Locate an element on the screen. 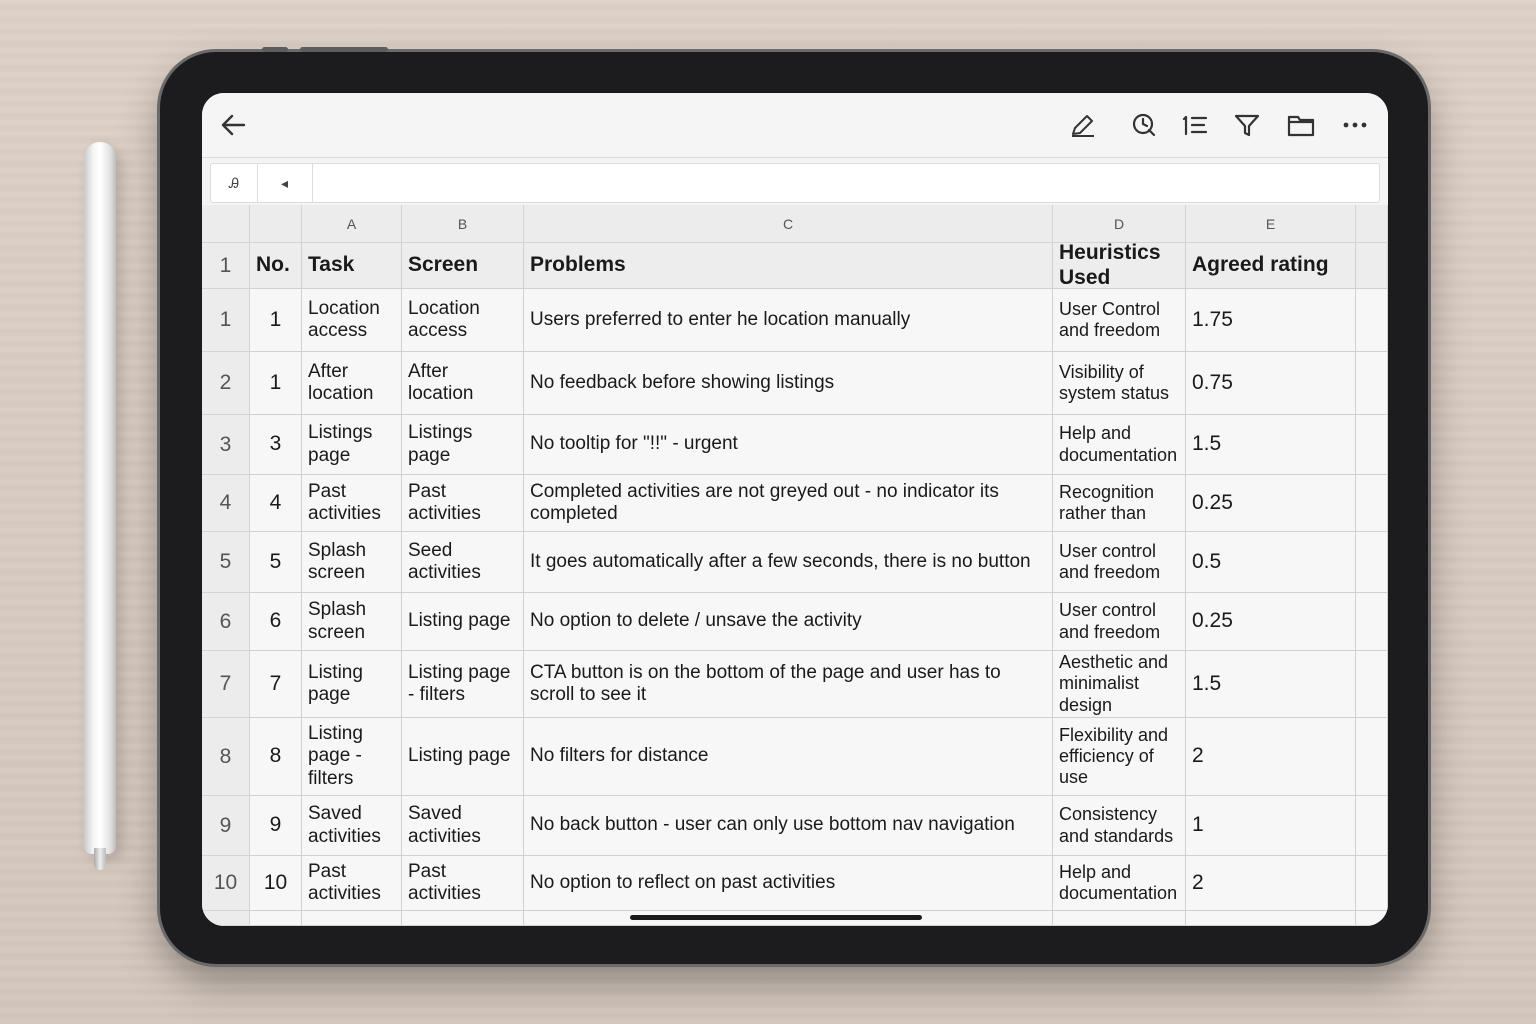 Image resolution: width=1536 pixels, height=1024 pixels. cell-problem: No filters for distance is located at coordinates (788, 757).